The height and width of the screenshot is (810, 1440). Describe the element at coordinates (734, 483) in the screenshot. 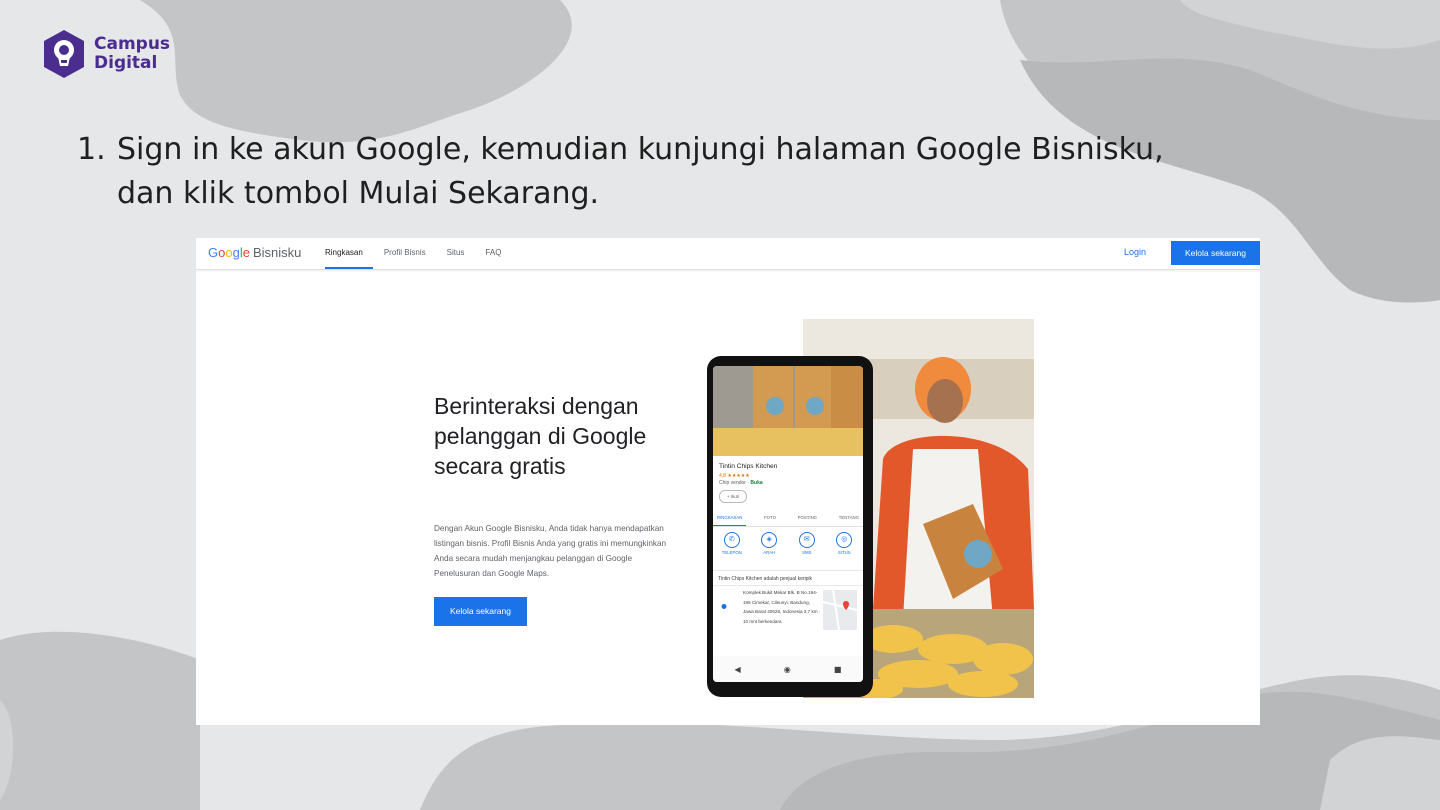

I see `category-text: Chip vendor ·` at that location.